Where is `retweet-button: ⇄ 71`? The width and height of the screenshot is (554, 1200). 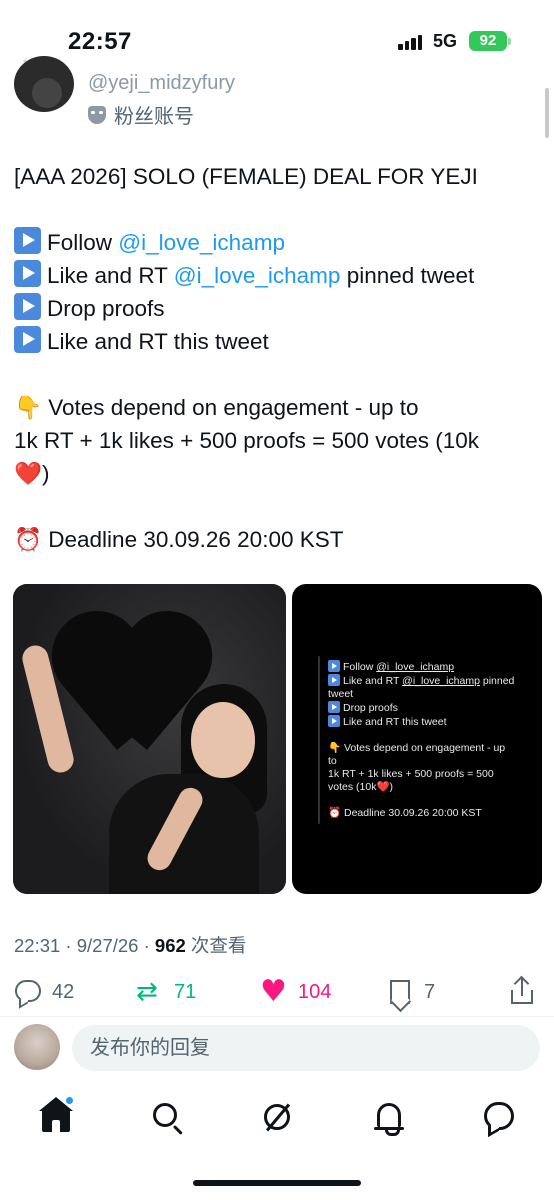 retweet-button: ⇄ 71 is located at coordinates (166, 992).